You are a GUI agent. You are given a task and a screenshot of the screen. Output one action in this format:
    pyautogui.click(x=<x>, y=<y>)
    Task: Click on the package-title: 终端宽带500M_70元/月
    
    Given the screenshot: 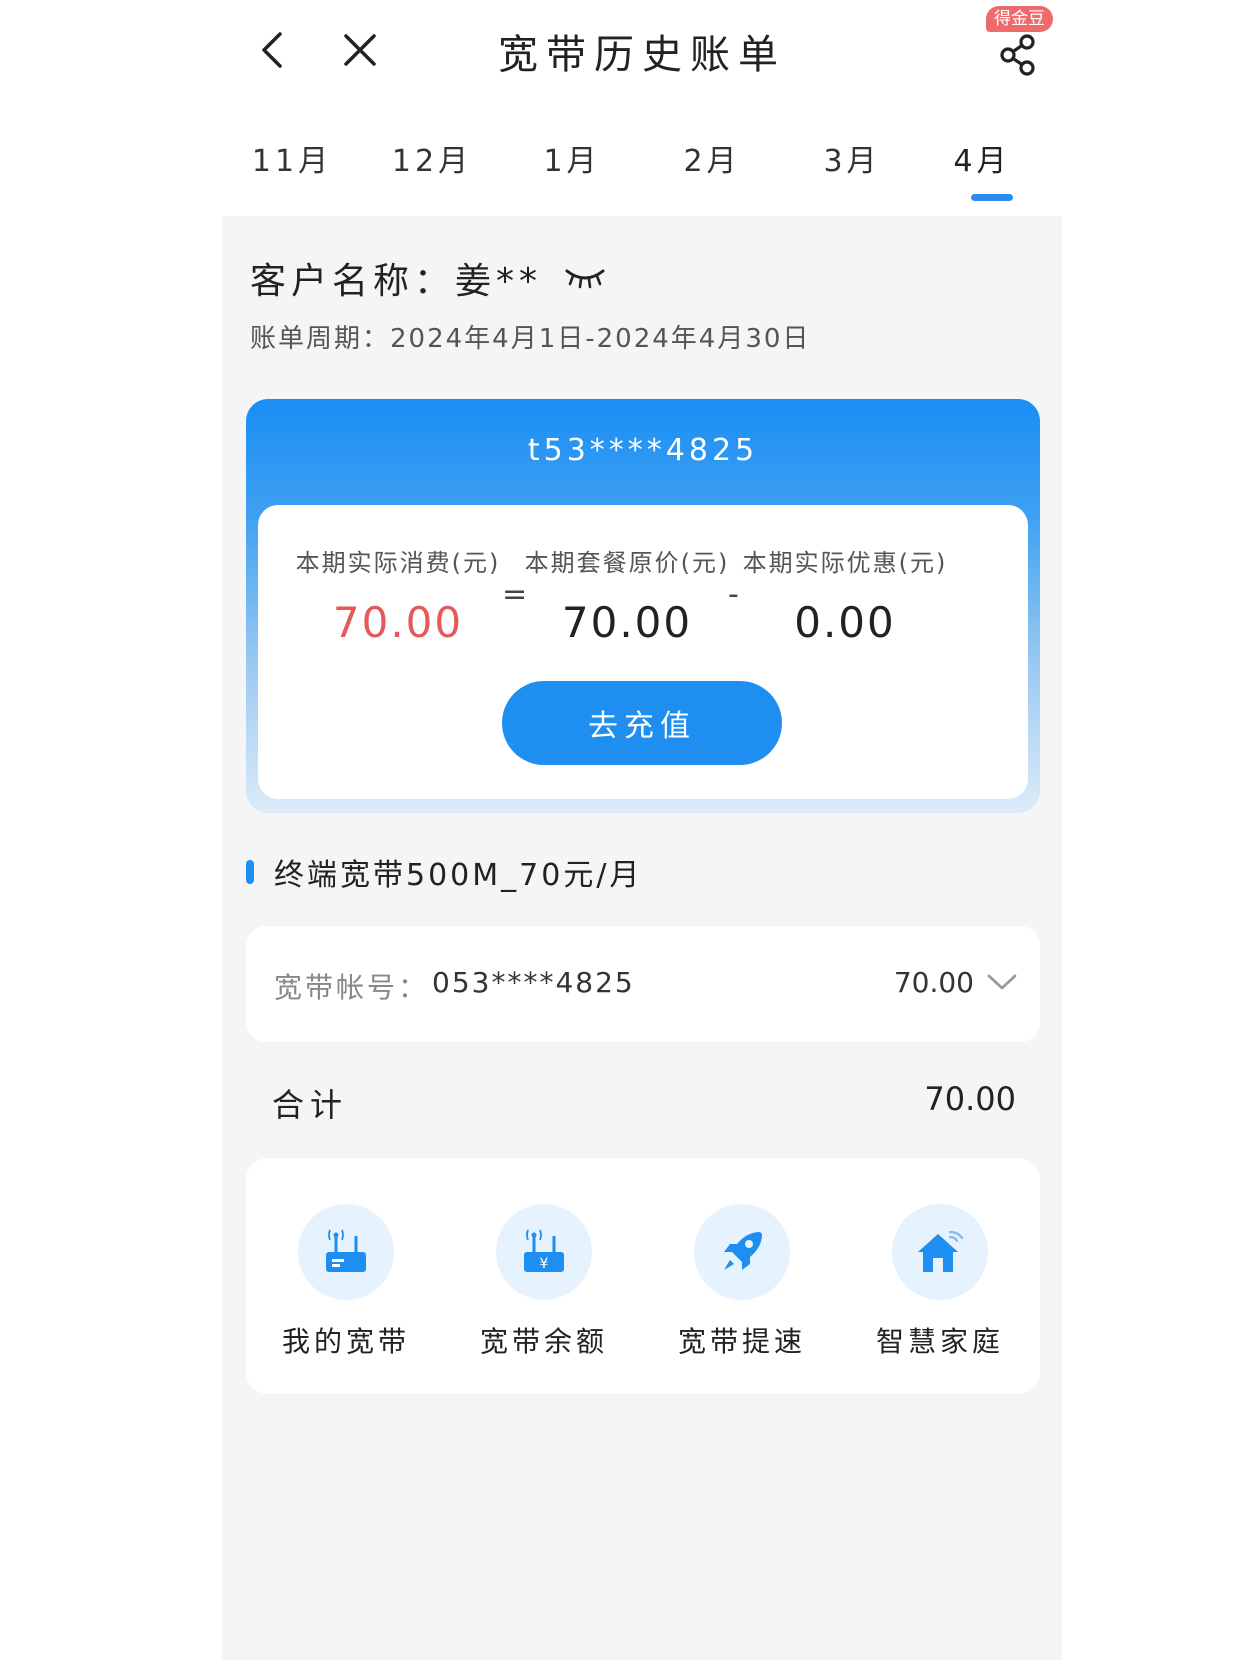 What is the action you would take?
    pyautogui.click(x=444, y=872)
    